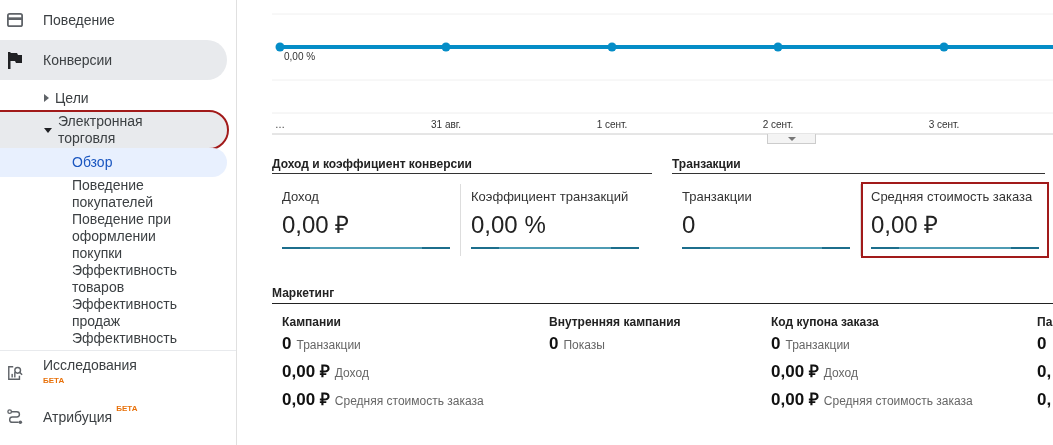  What do you see at coordinates (312, 321) in the screenshot?
I see `column-title: Кампании` at bounding box center [312, 321].